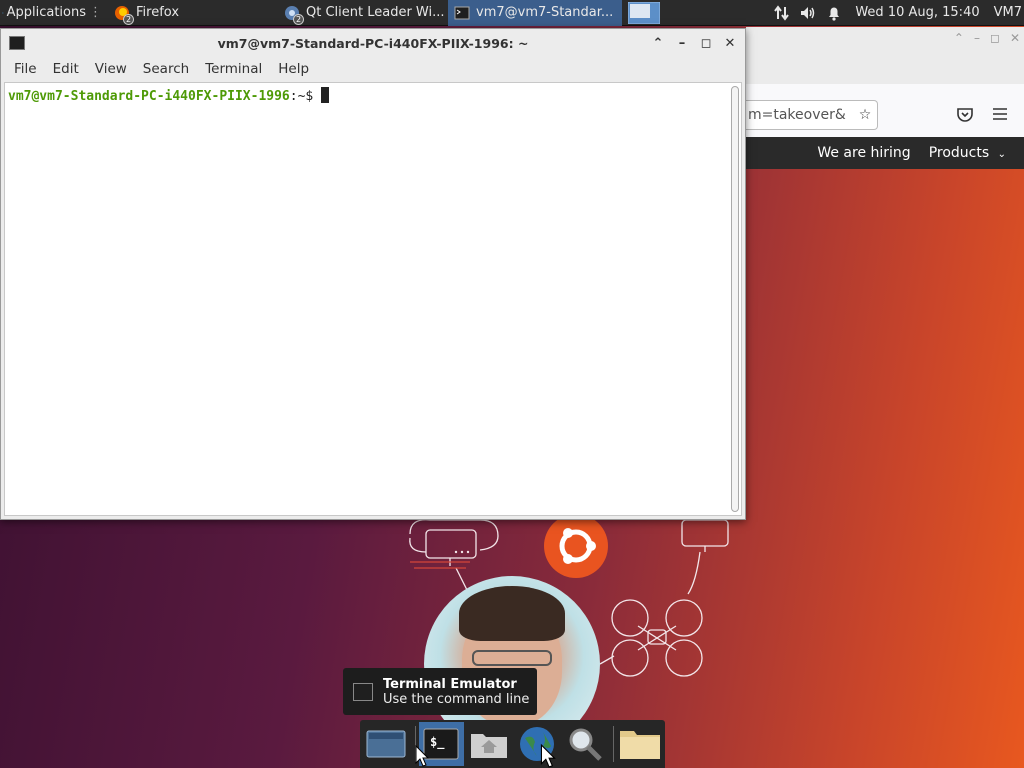 The height and width of the screenshot is (768, 1024). I want to click on hair-shape, so click(512, 613).